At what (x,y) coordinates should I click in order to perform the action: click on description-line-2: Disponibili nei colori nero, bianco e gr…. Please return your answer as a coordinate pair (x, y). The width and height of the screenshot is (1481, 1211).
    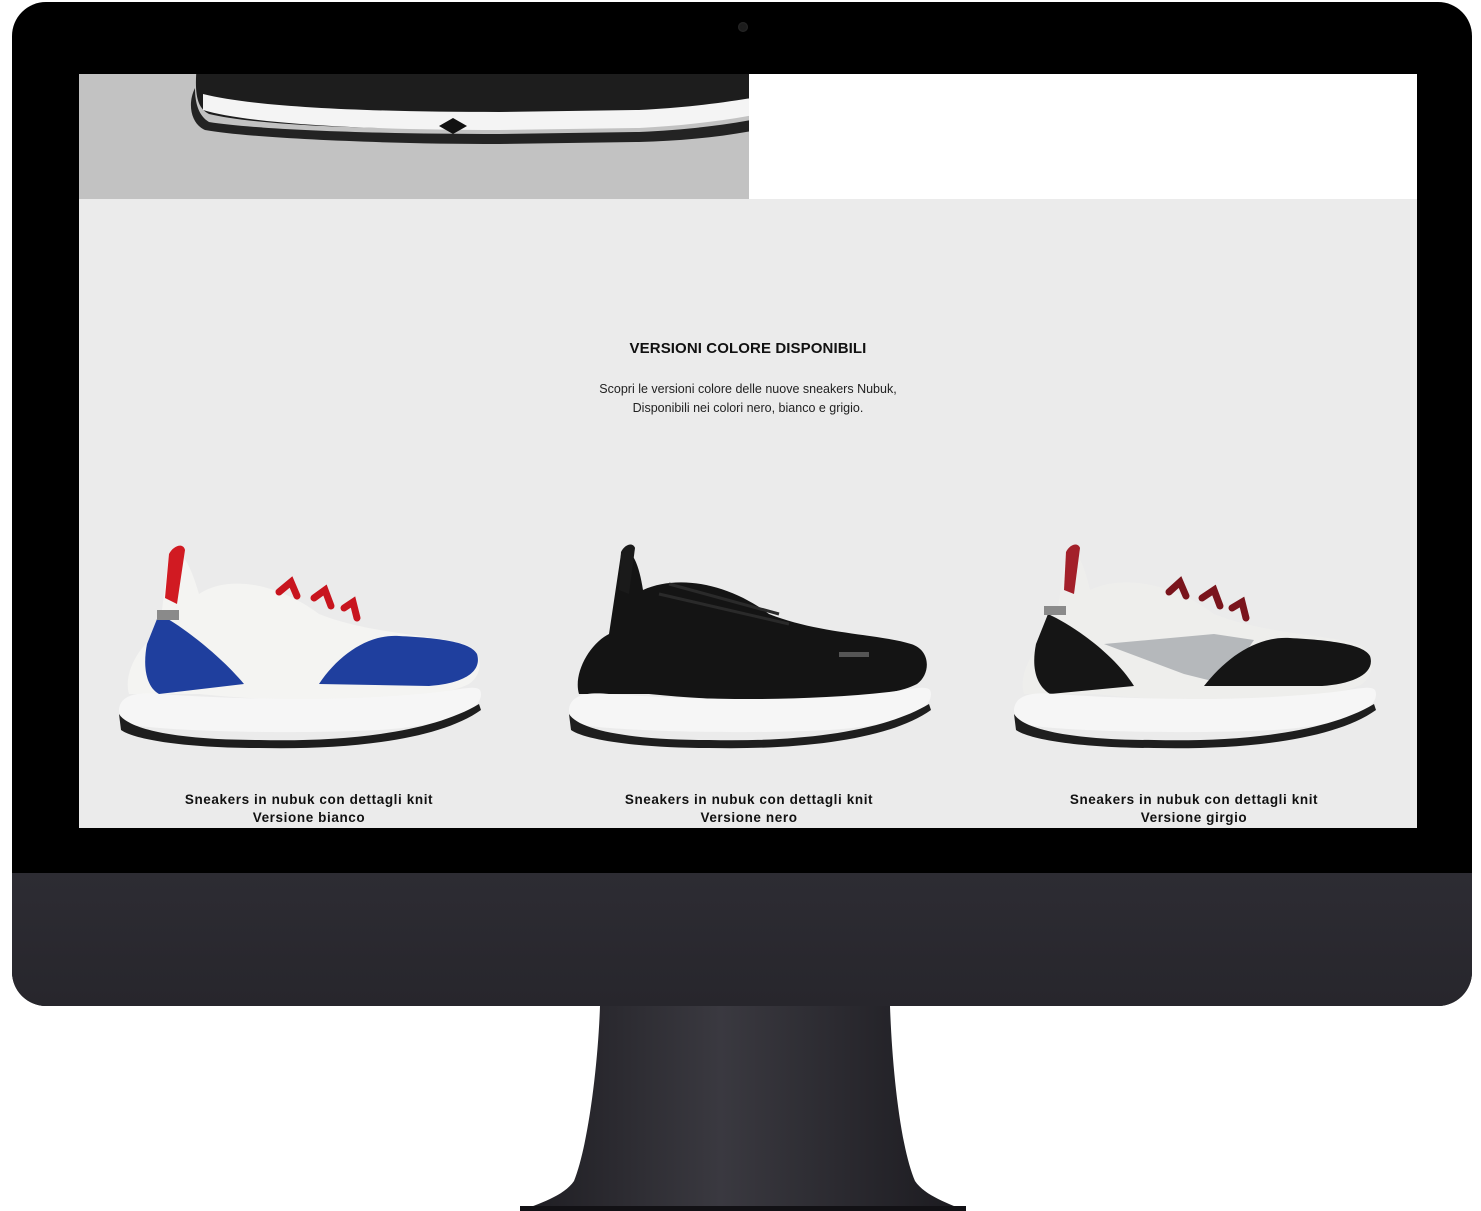
    Looking at the image, I should click on (748, 408).